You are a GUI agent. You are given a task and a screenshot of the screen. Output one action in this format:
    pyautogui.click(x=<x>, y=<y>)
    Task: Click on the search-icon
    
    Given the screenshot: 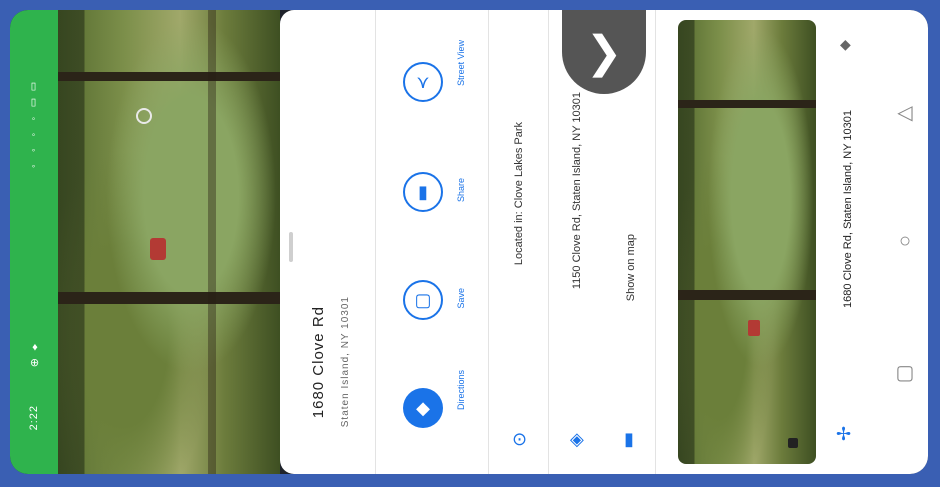 What is the action you would take?
    pyautogui.click(x=144, y=116)
    